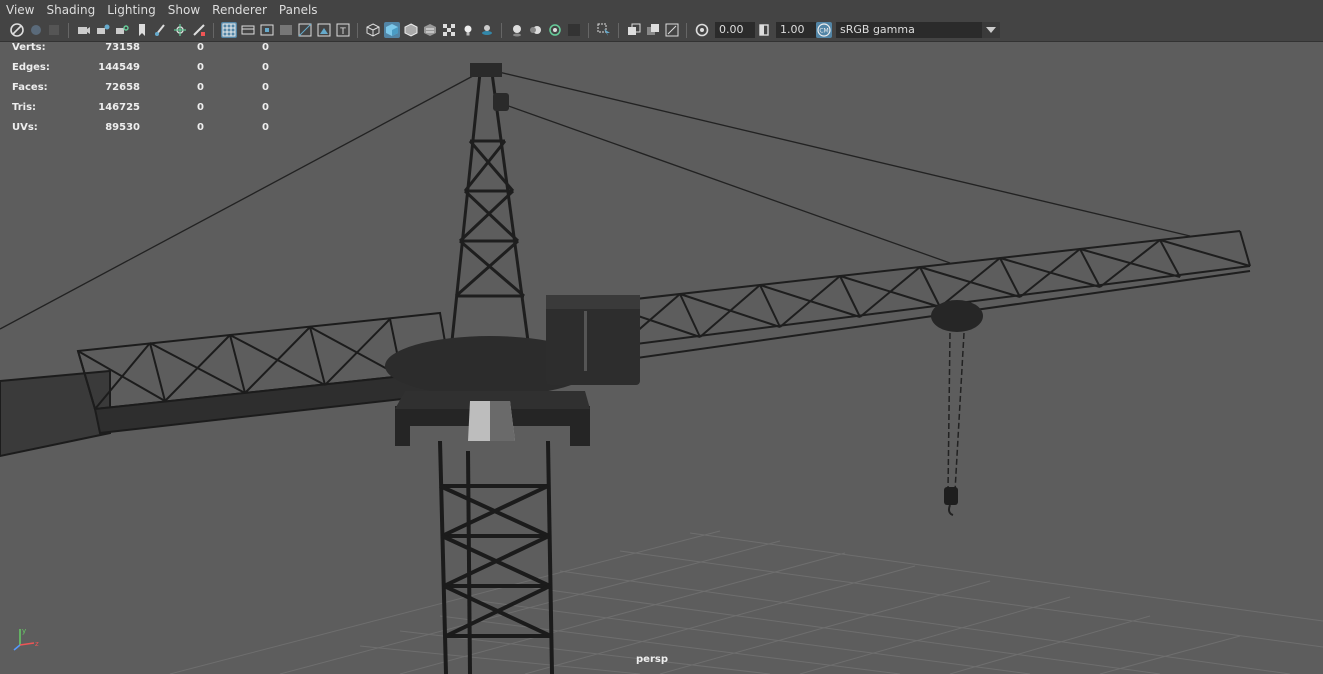  Describe the element at coordinates (490, 207) in the screenshot. I see `tower-top` at that location.